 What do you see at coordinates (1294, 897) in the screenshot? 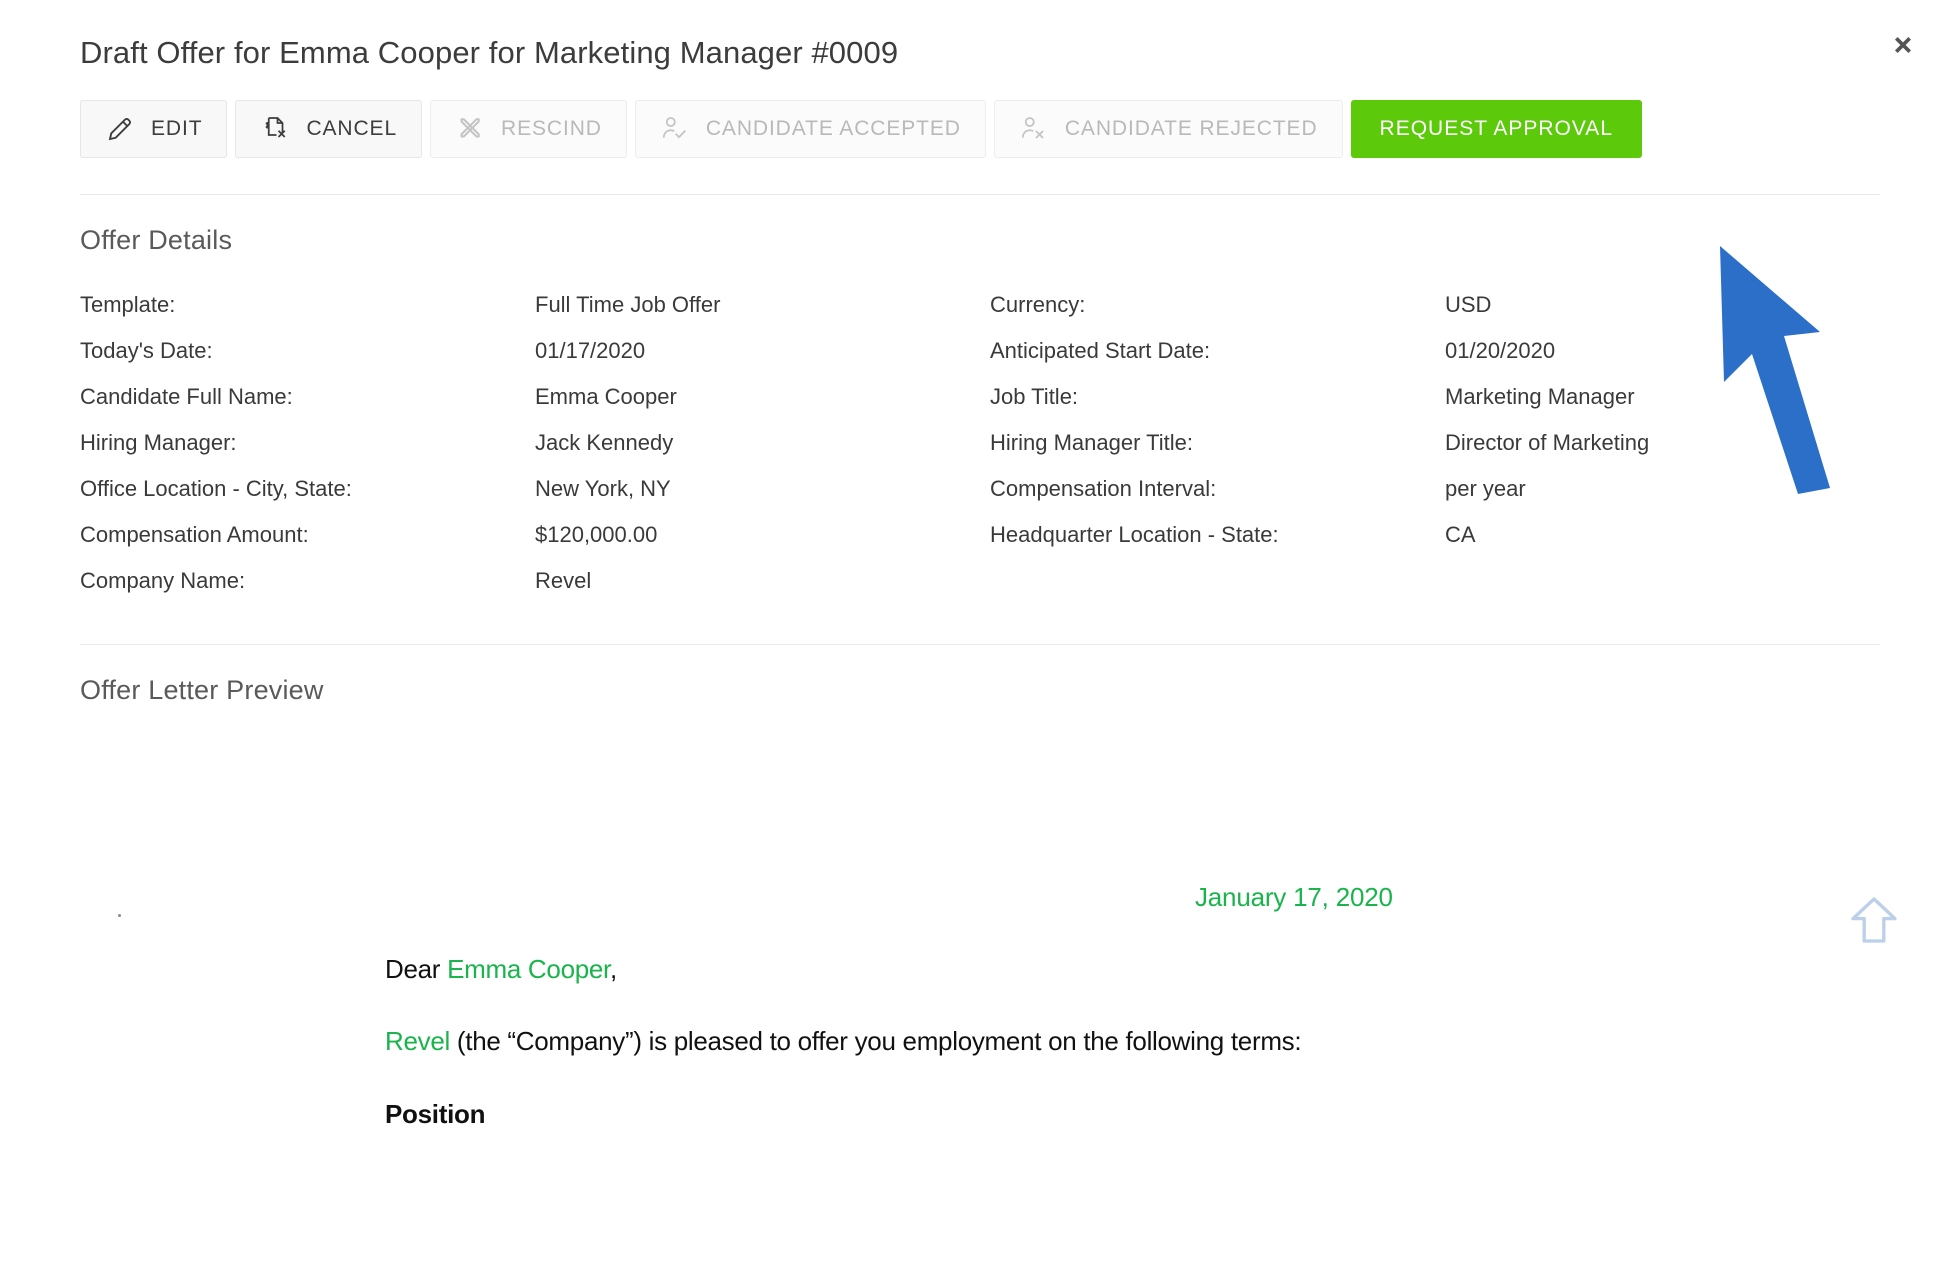
I see `letter-date: January 17, 2020` at bounding box center [1294, 897].